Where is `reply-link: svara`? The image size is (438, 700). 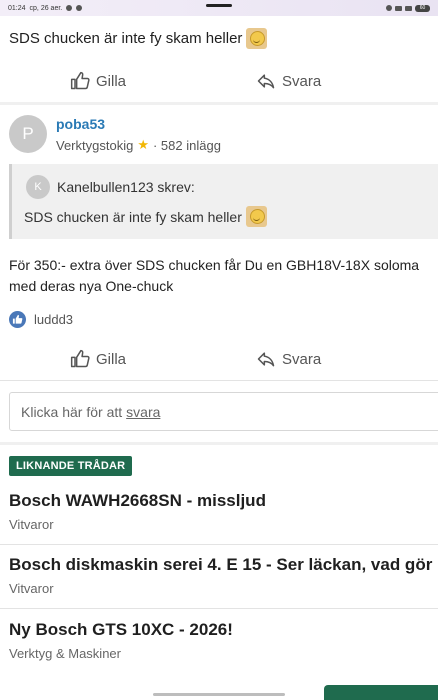
reply-link: svara is located at coordinates (143, 412).